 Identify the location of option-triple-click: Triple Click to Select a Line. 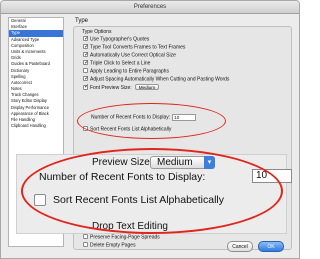
(117, 63).